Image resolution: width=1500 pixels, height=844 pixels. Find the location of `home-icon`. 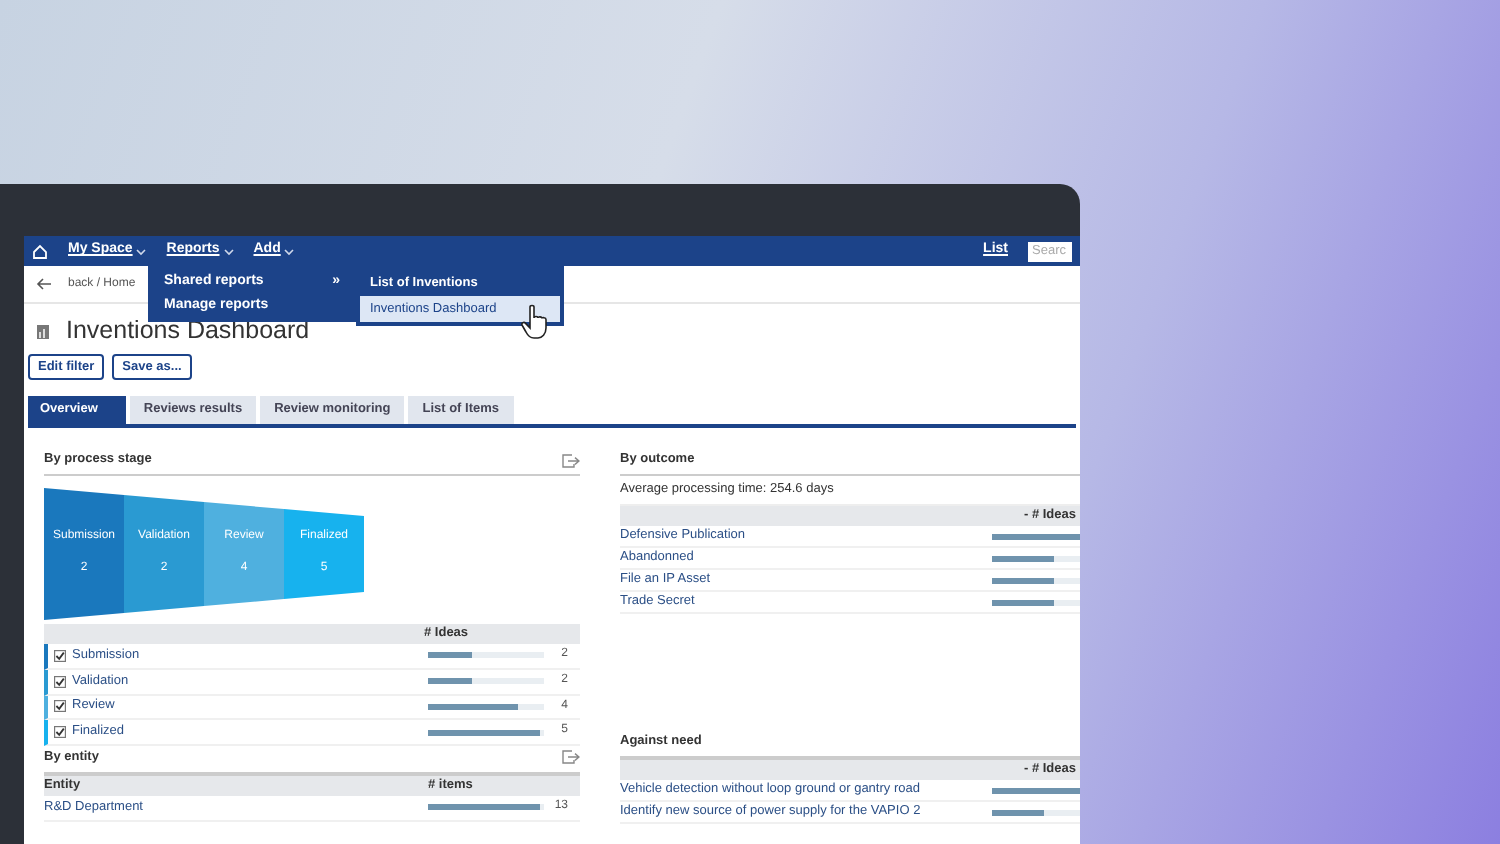

home-icon is located at coordinates (40, 251).